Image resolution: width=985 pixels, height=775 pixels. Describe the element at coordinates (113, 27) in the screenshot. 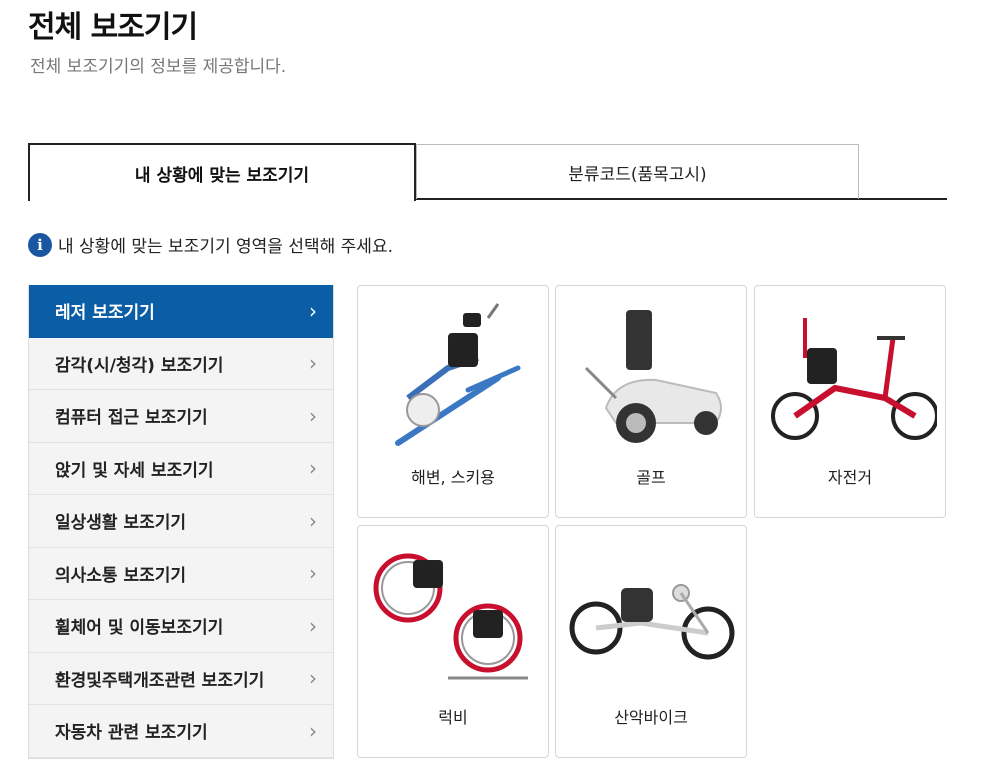

I see `page-title: 전체 보조기기` at that location.